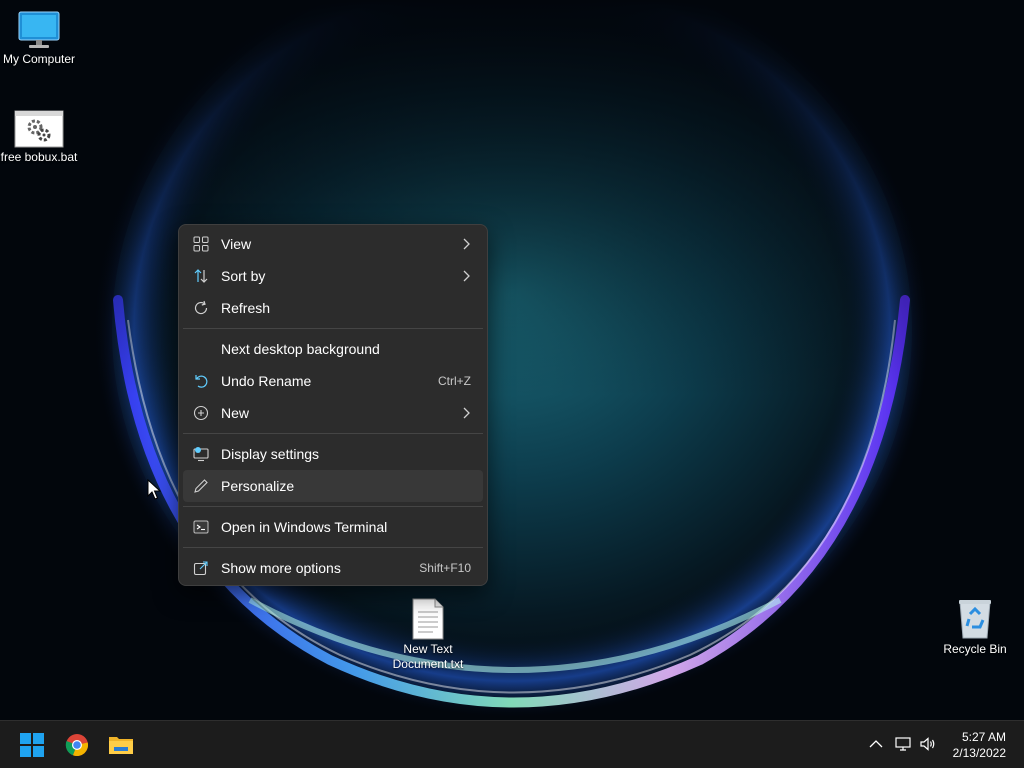 The height and width of the screenshot is (768, 1024). I want to click on desktop-icon-recycle-bin: Recycle Bin, so click(975, 627).